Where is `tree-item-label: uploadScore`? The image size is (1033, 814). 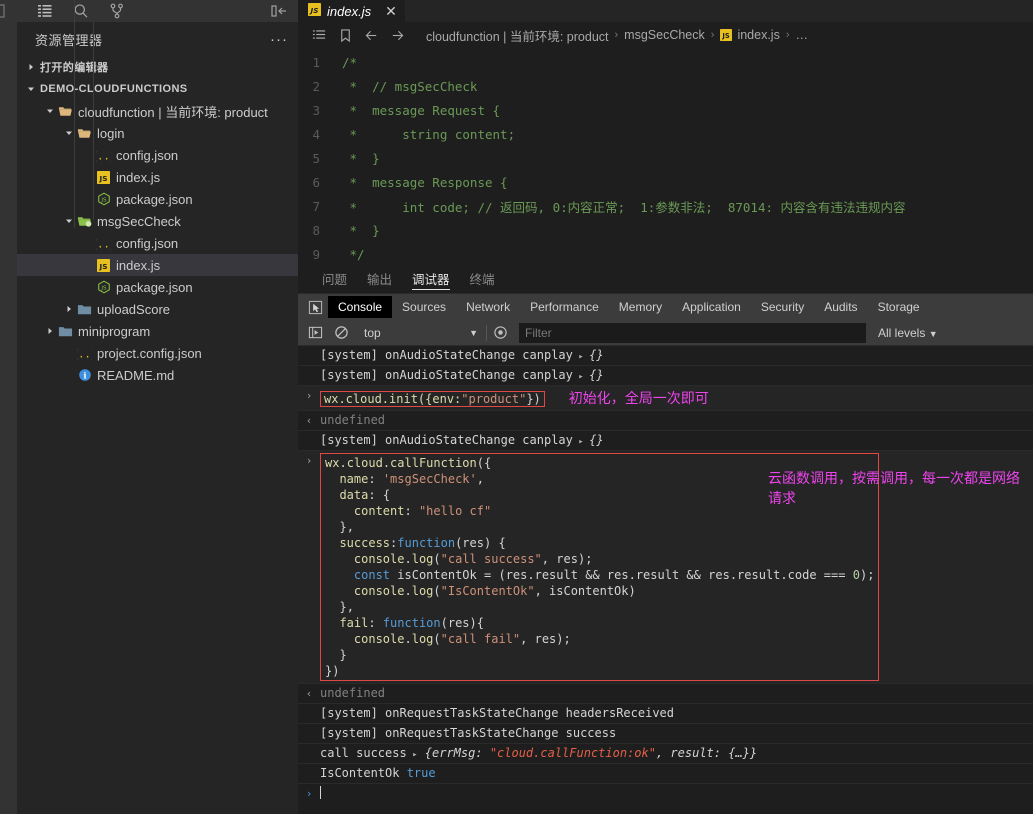
tree-item-label: uploadScore is located at coordinates (133, 309).